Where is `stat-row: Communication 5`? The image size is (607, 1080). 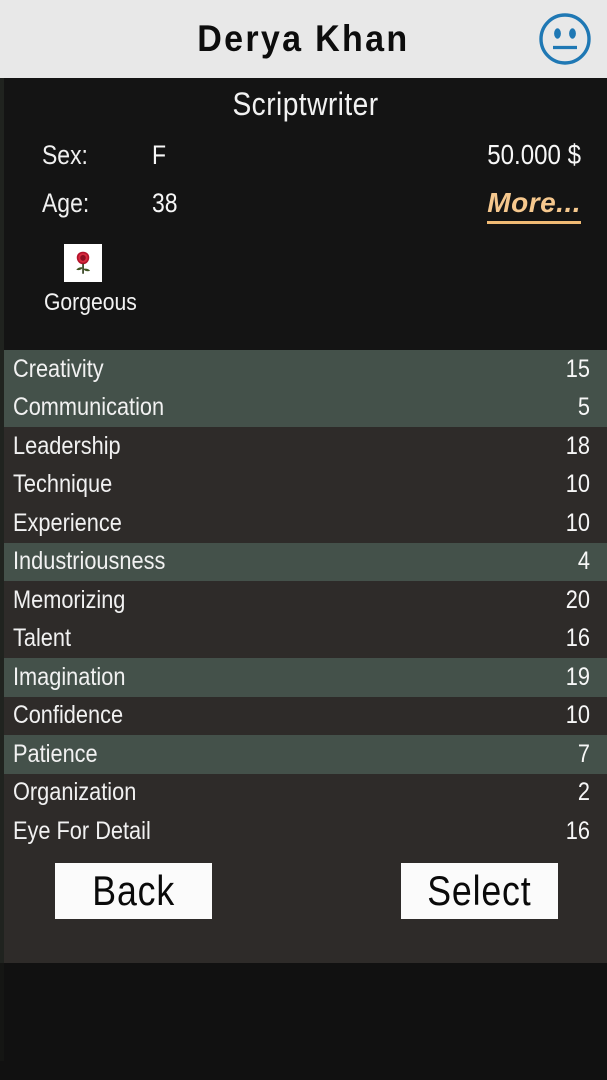
stat-row: Communication 5 is located at coordinates (305, 407).